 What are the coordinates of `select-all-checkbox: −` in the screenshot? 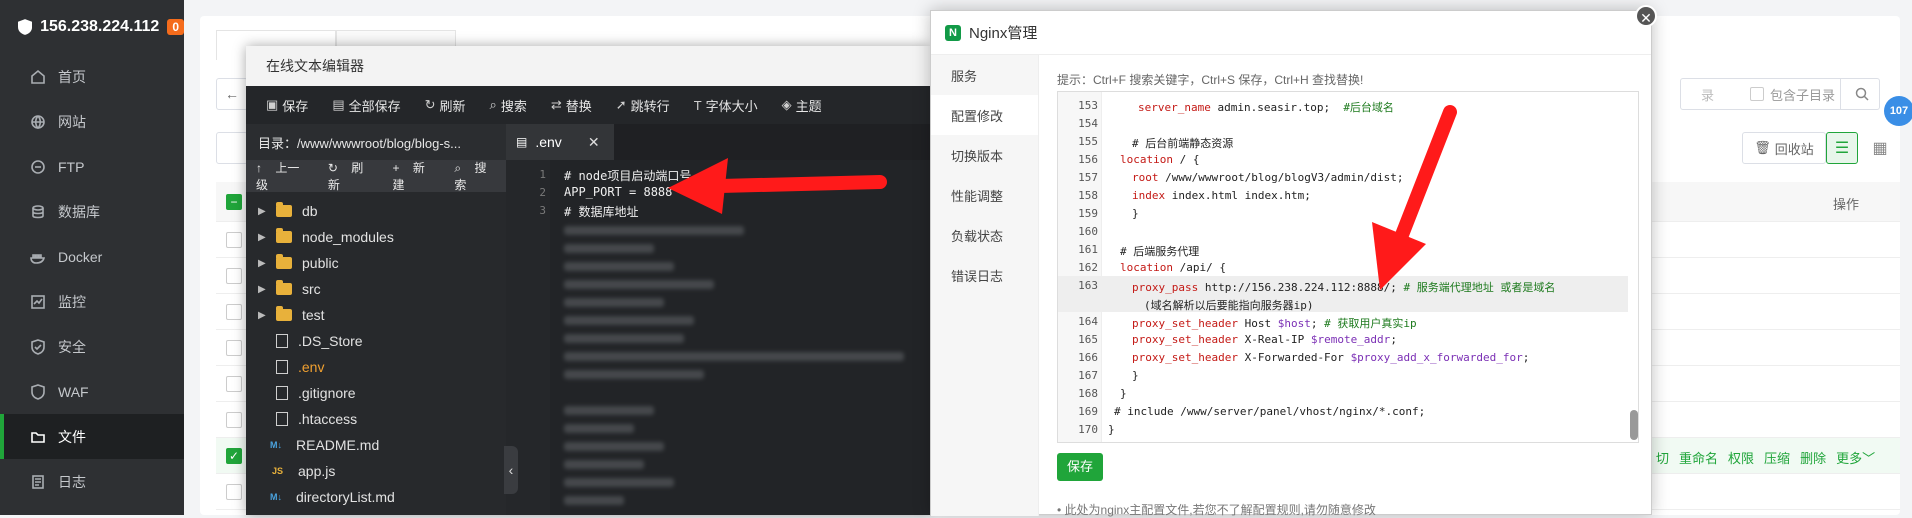 It's located at (234, 202).